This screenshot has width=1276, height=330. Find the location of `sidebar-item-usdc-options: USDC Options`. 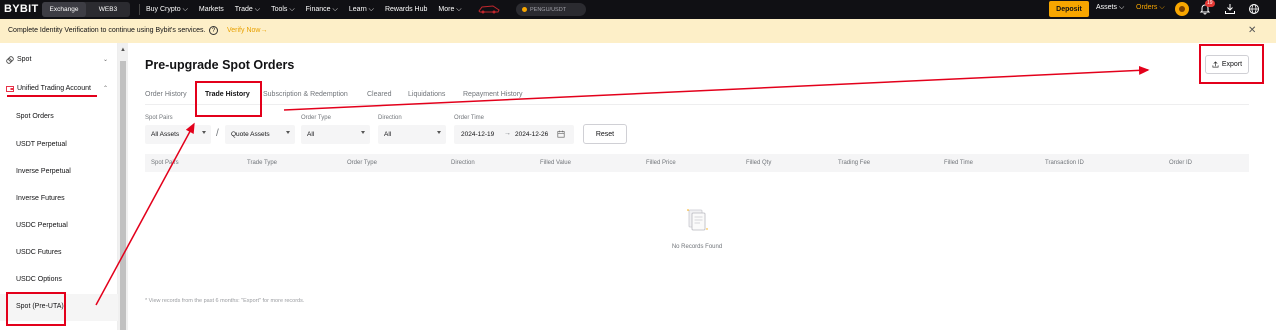

sidebar-item-usdc-options: USDC Options is located at coordinates (59, 280).